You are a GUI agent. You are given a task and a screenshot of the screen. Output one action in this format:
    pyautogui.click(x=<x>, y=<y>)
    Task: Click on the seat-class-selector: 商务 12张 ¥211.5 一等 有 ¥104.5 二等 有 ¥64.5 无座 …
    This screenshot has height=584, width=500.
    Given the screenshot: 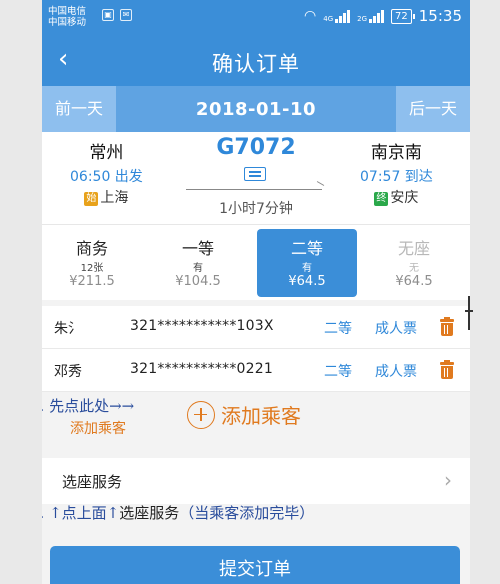 What is the action you would take?
    pyautogui.click(x=256, y=262)
    